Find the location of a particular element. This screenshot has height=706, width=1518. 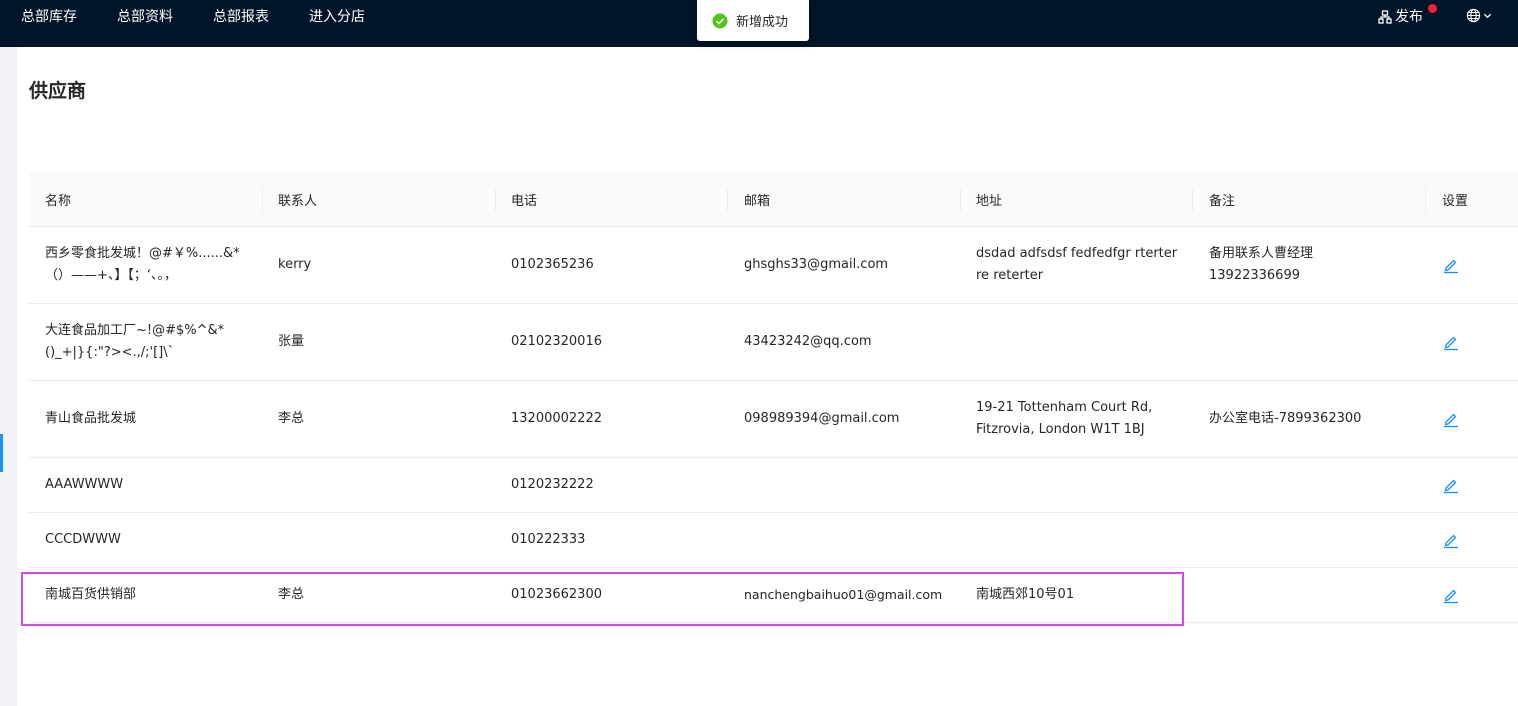

cell-phone: 010222333 is located at coordinates (548, 539).